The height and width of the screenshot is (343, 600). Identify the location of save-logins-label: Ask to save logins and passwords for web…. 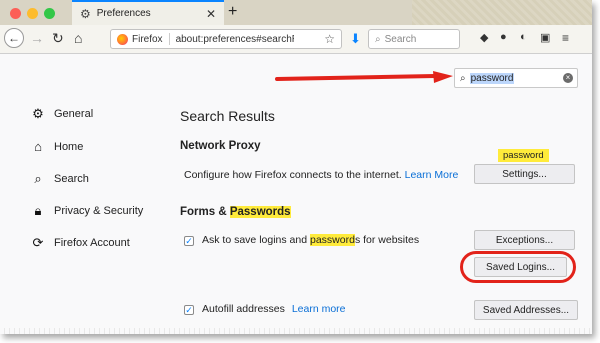
(310, 240).